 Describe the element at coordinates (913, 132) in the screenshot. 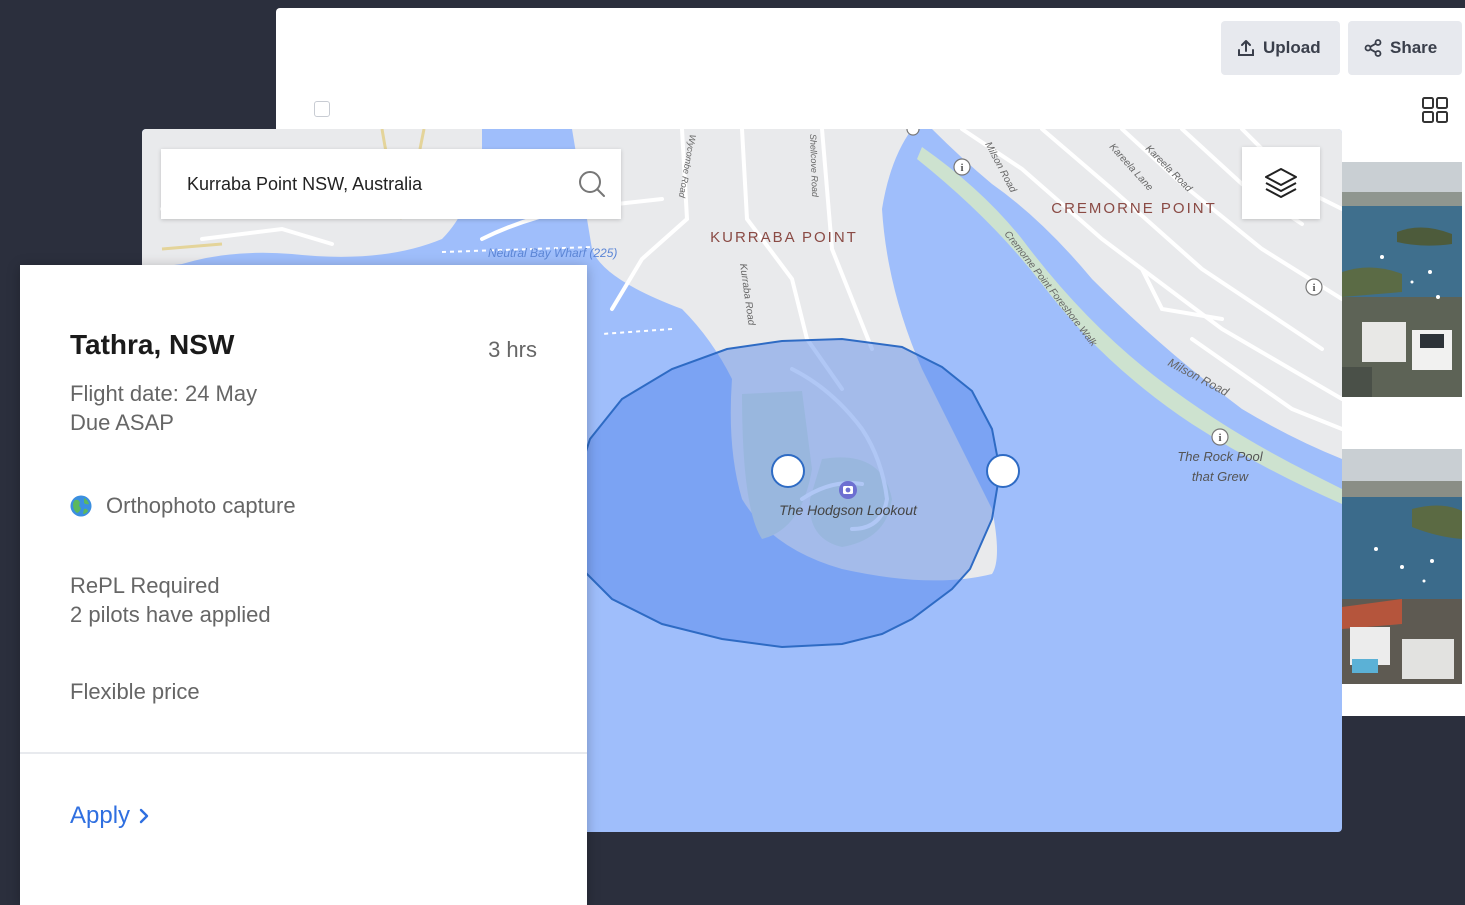

I see `info-marker-icon` at that location.